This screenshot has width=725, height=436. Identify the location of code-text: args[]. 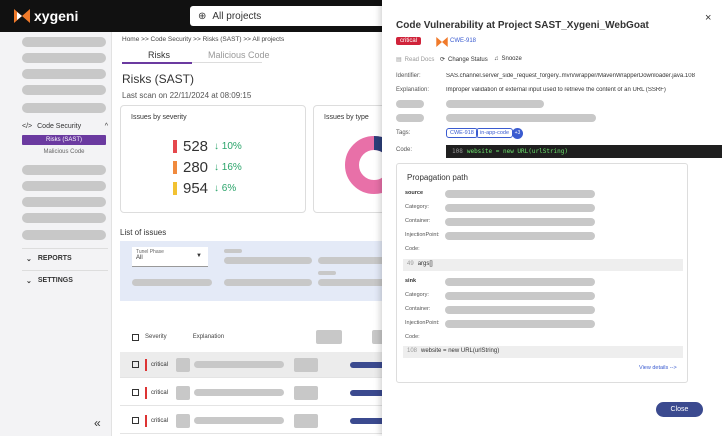
(425, 264).